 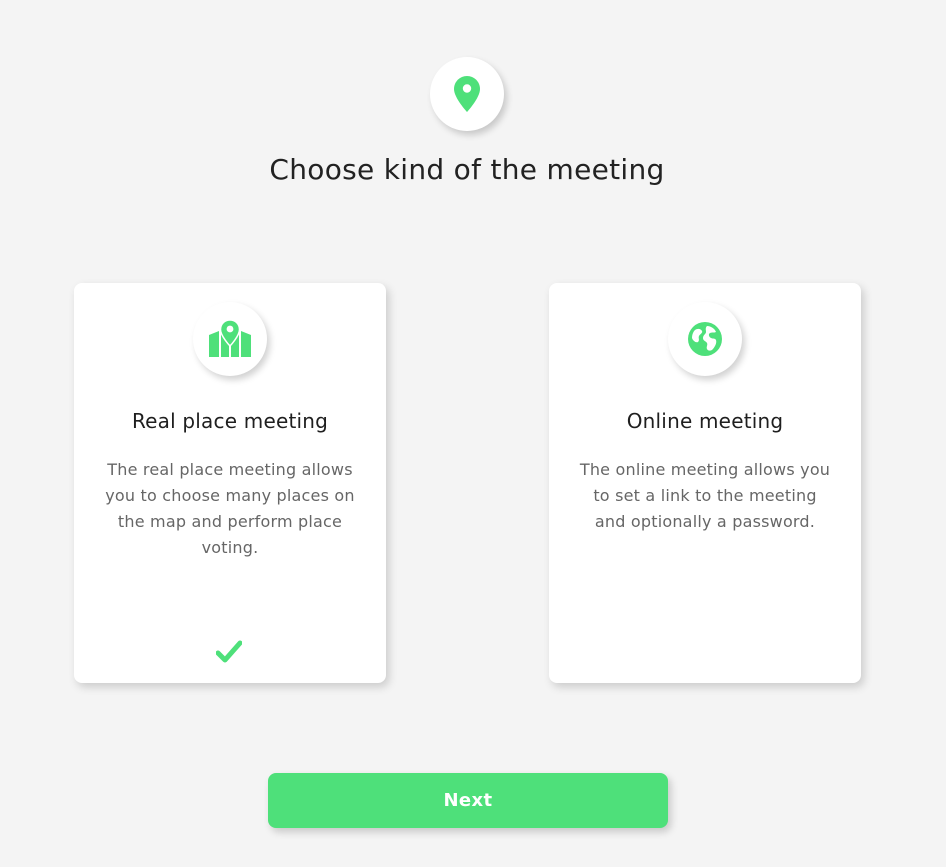 What do you see at coordinates (705, 339) in the screenshot?
I see `globe-icon` at bounding box center [705, 339].